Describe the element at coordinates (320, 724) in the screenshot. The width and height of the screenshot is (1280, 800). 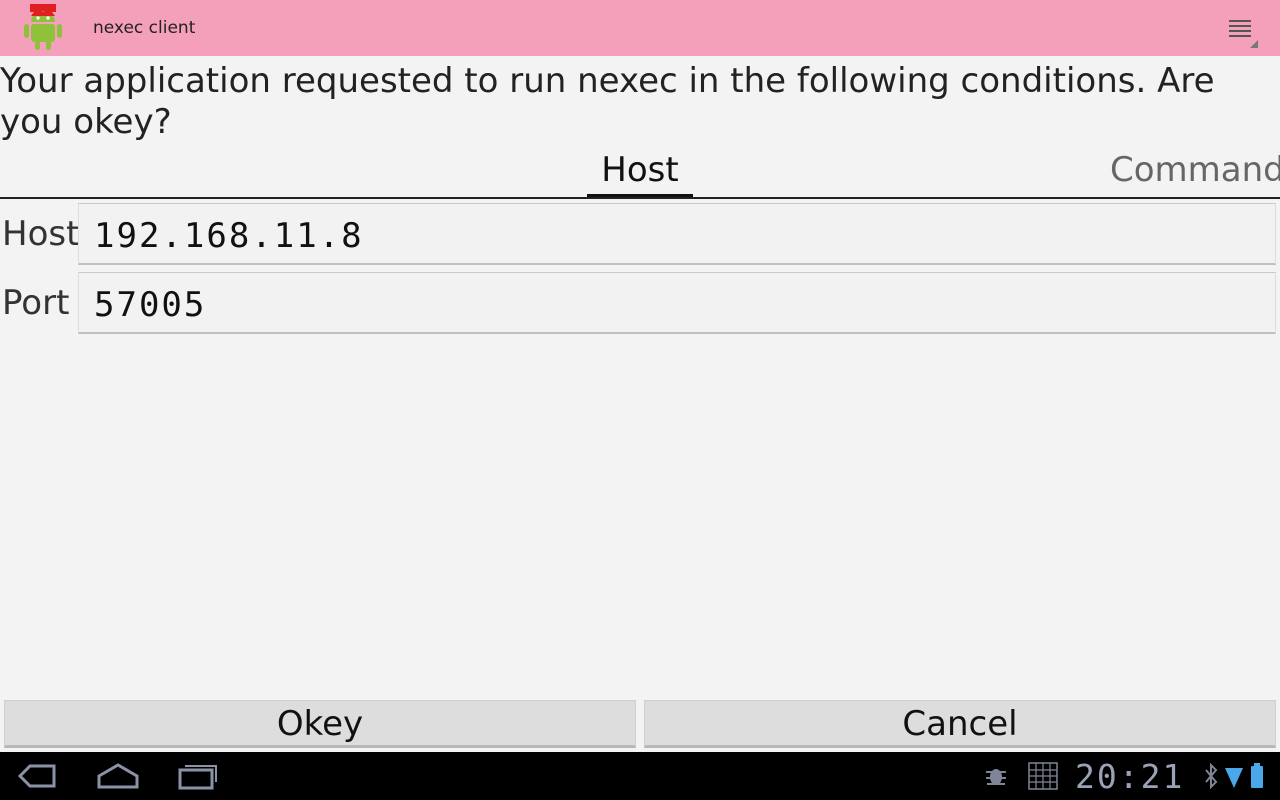
I see `okey-button: Okey` at that location.